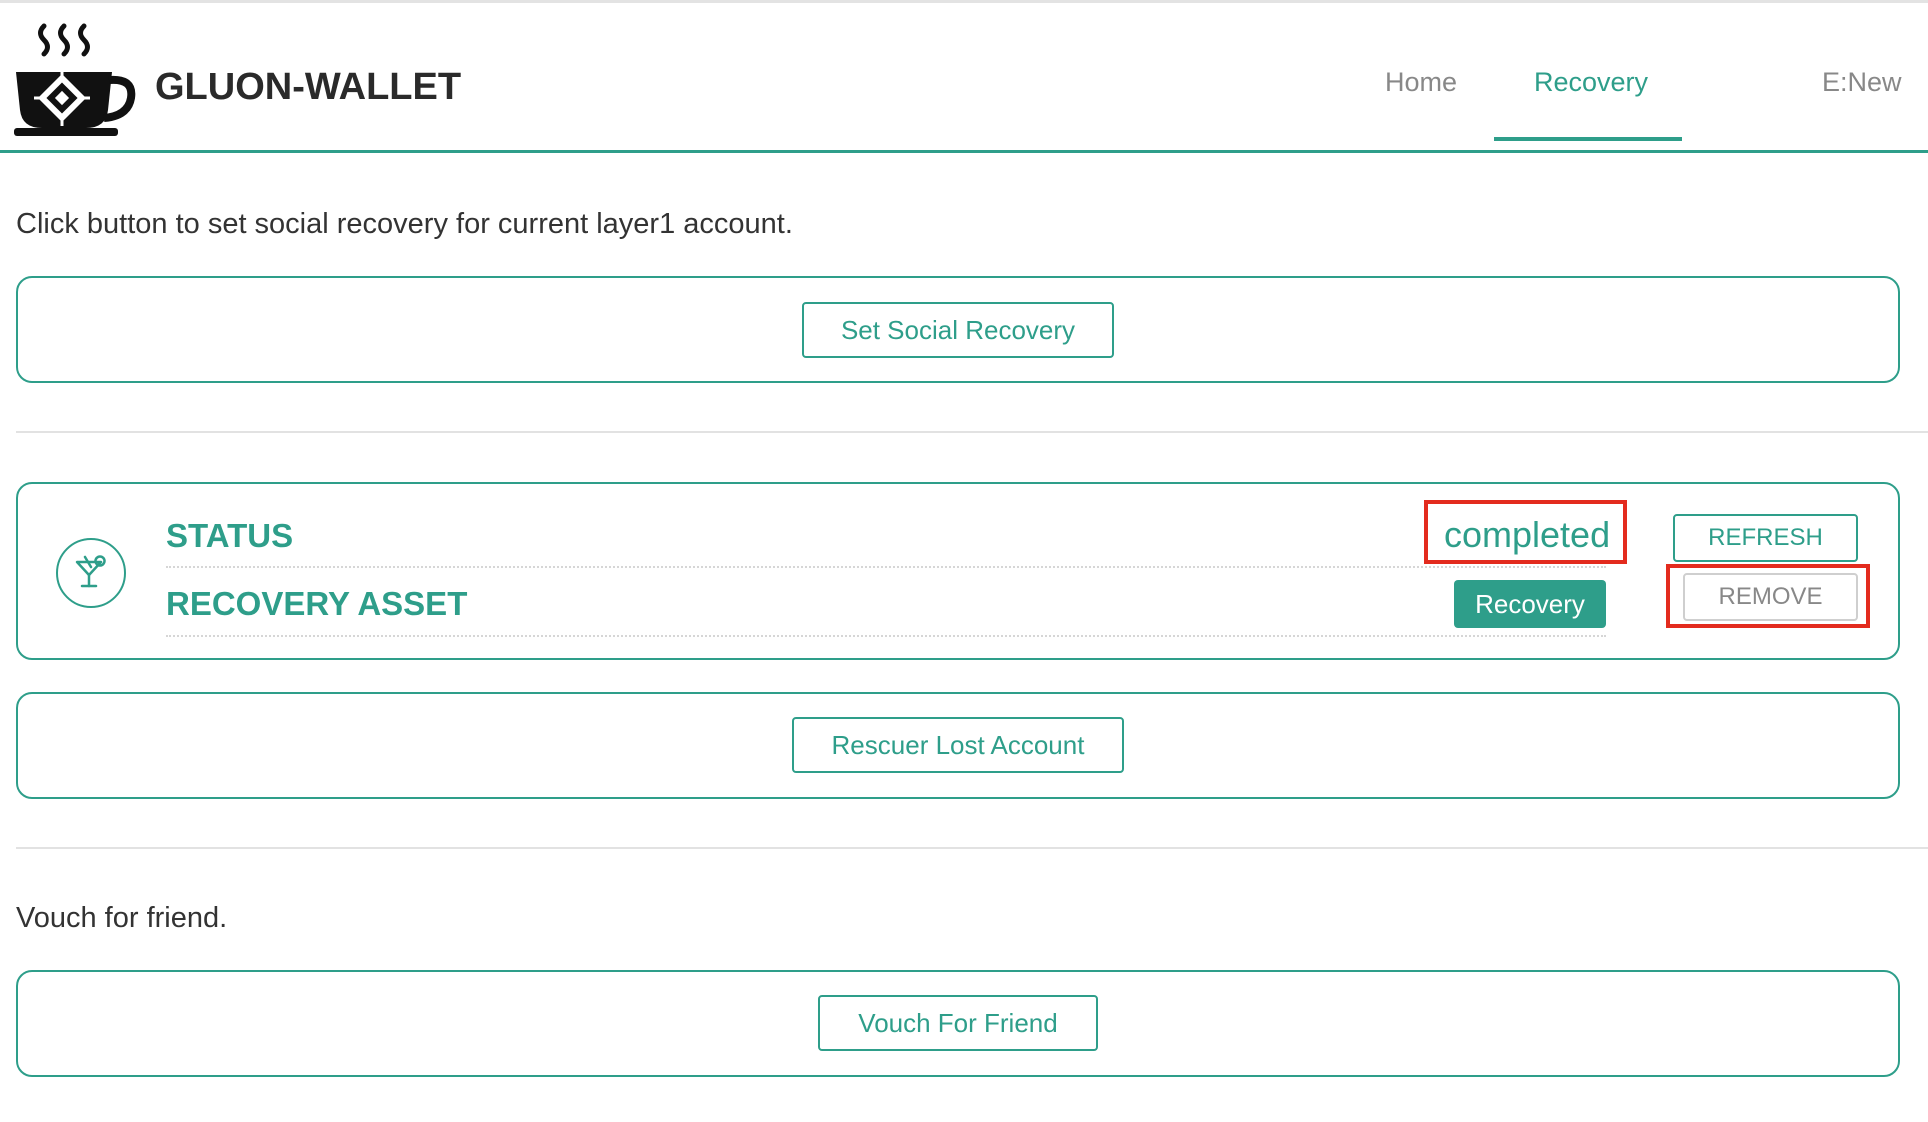 The image size is (1928, 1122). I want to click on refresh-button: REFRESH, so click(1765, 538).